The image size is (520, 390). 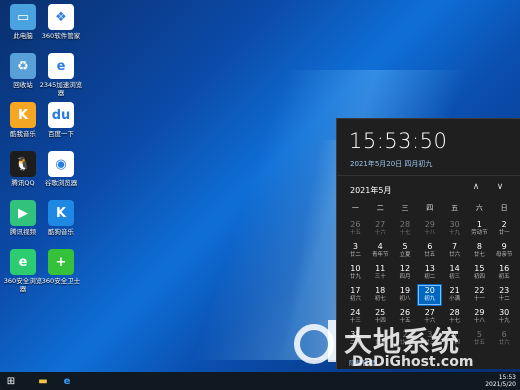 What do you see at coordinates (504, 229) in the screenshot?
I see `calendar-day: 2 廿一` at bounding box center [504, 229].